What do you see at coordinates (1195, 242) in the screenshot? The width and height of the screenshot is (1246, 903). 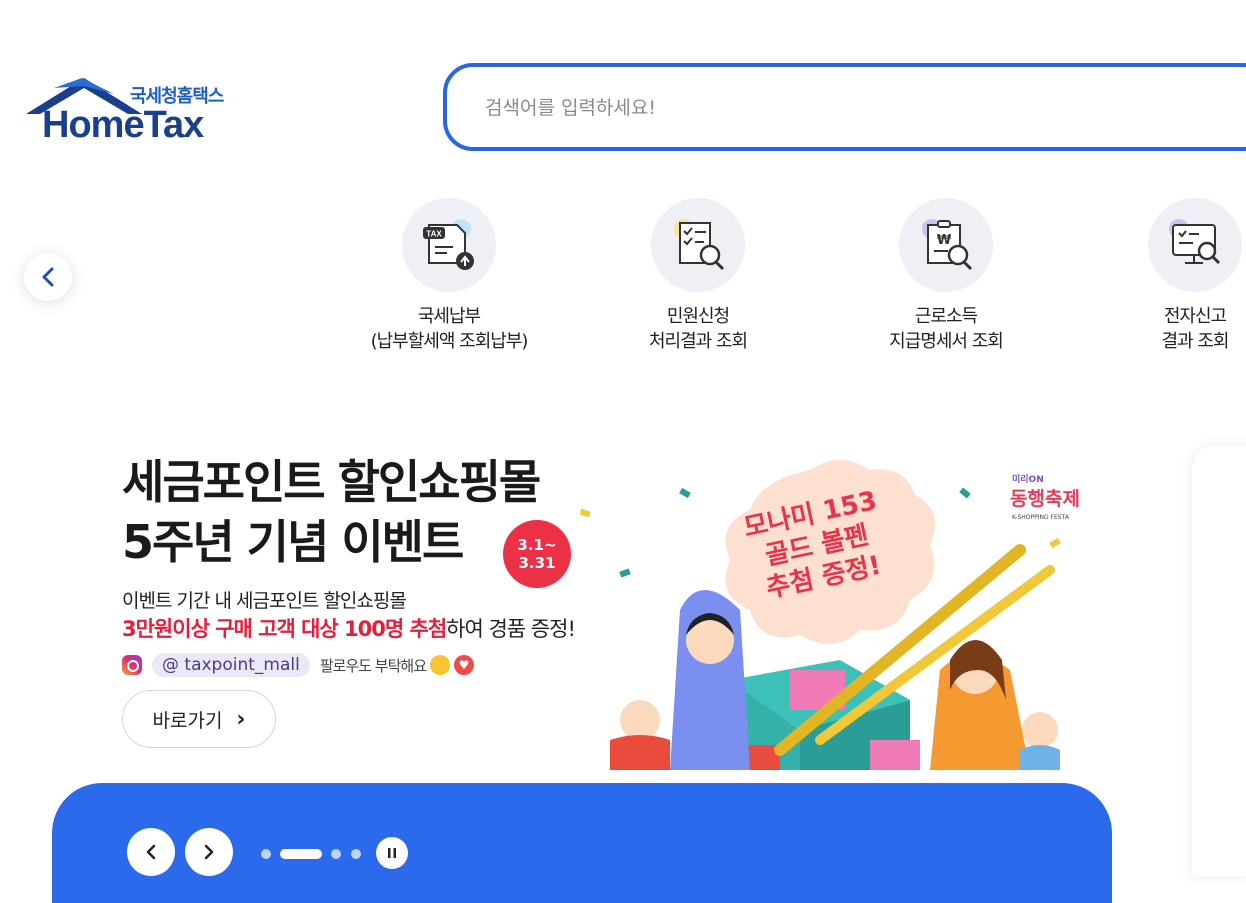 I see `monitor-search-icon` at bounding box center [1195, 242].